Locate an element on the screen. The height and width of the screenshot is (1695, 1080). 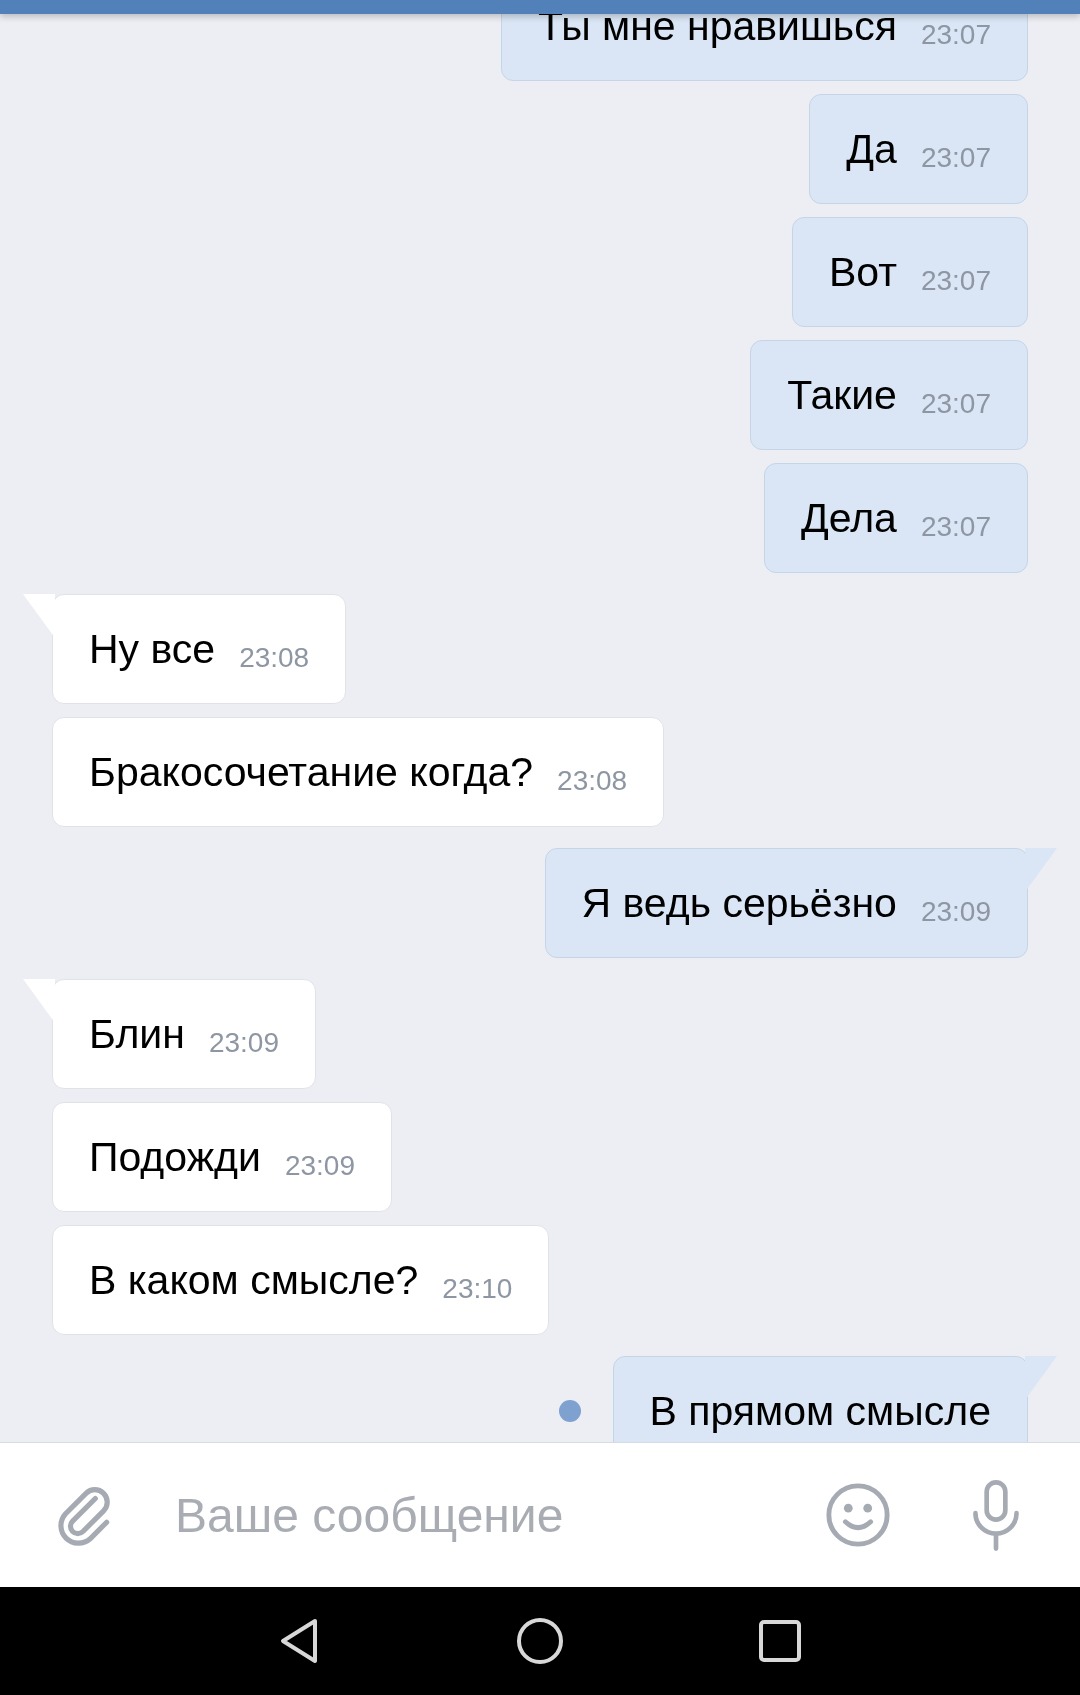
message-text: Дела is located at coordinates (849, 518).